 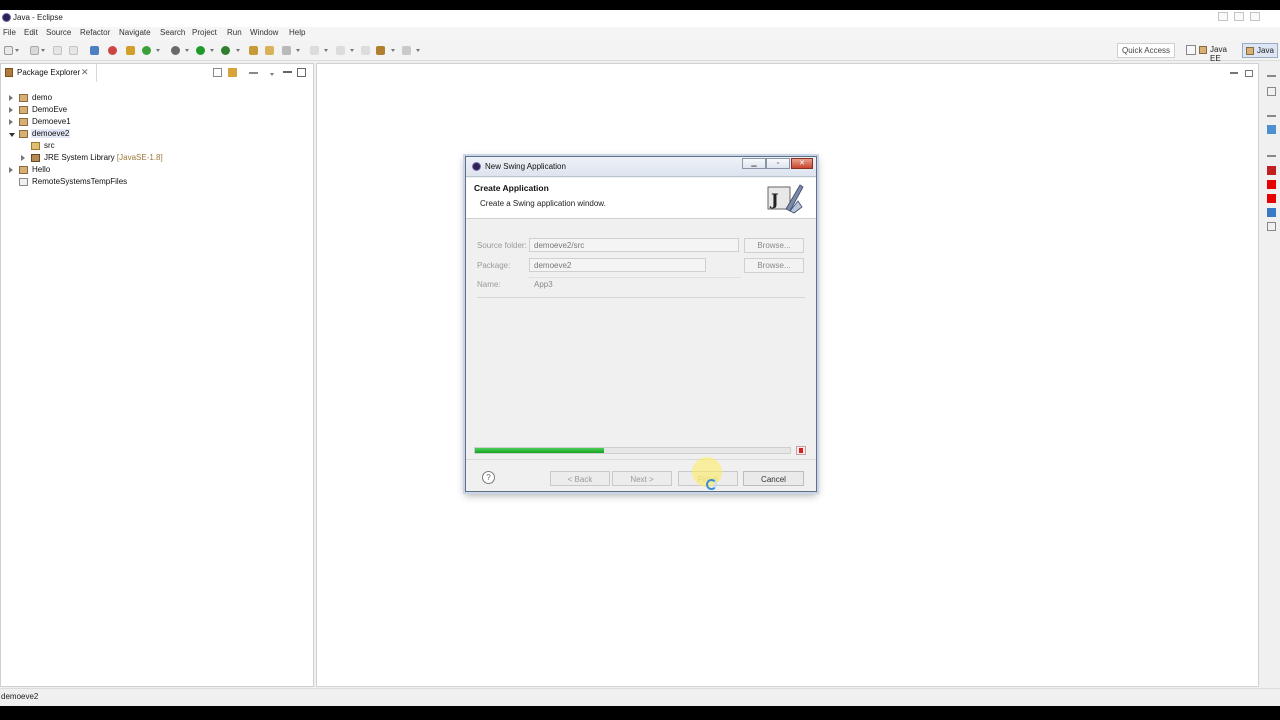 I want to click on menu-window: Window, so click(x=264, y=32).